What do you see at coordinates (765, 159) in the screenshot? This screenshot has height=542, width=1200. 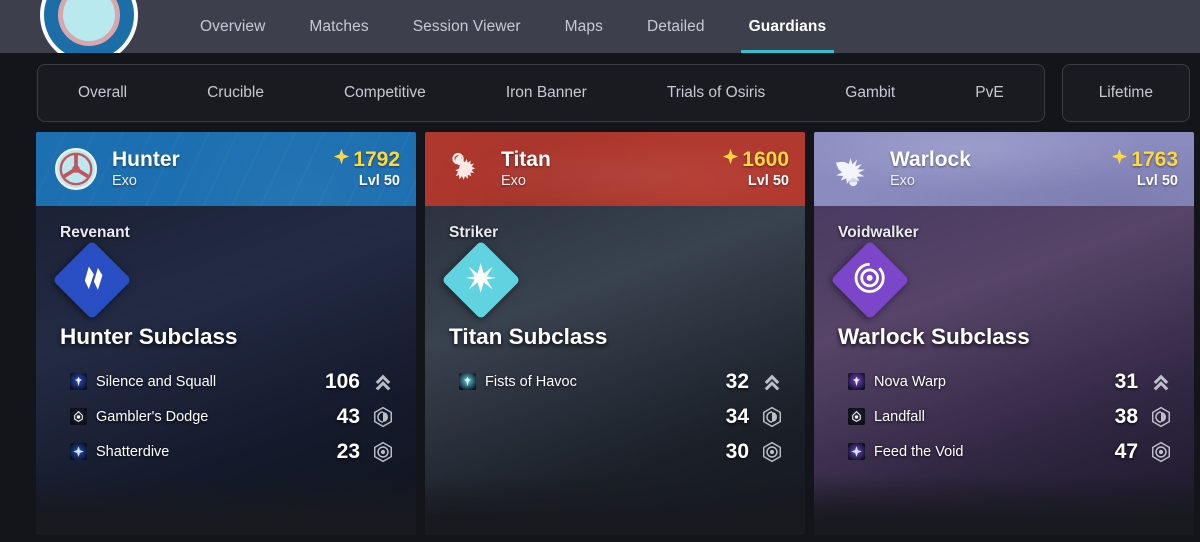 I see `power-value: 1600` at bounding box center [765, 159].